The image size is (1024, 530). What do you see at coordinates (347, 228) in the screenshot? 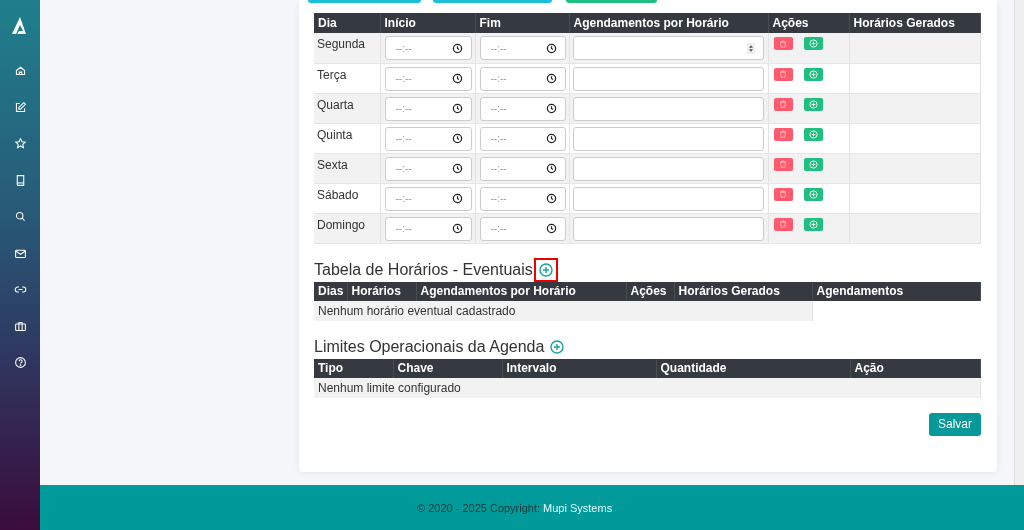
I see `table-cell: Domingo` at bounding box center [347, 228].